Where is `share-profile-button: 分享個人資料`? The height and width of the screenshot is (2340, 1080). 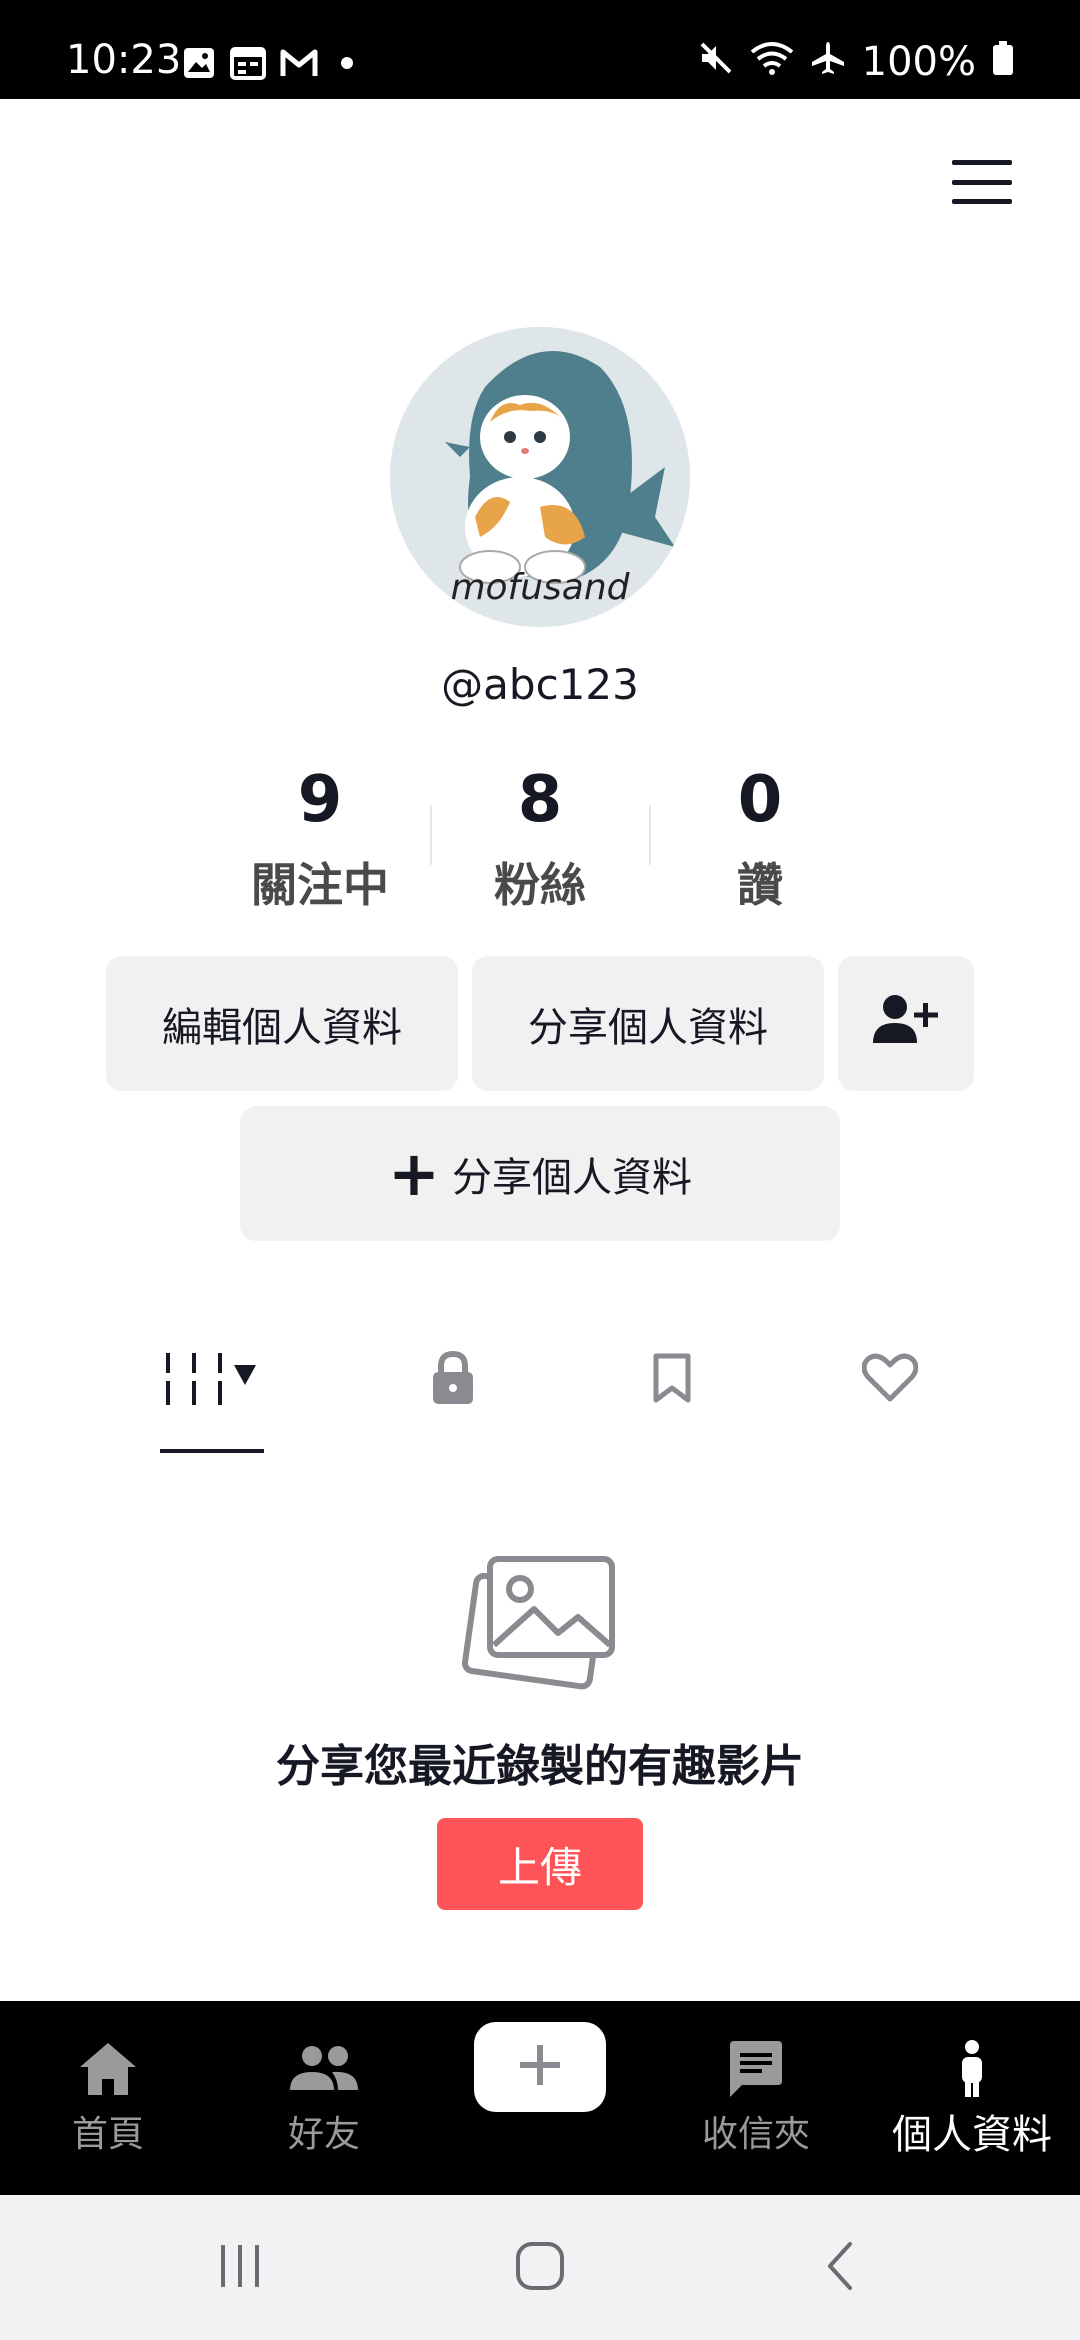
share-profile-button: 分享個人資料 is located at coordinates (648, 1023).